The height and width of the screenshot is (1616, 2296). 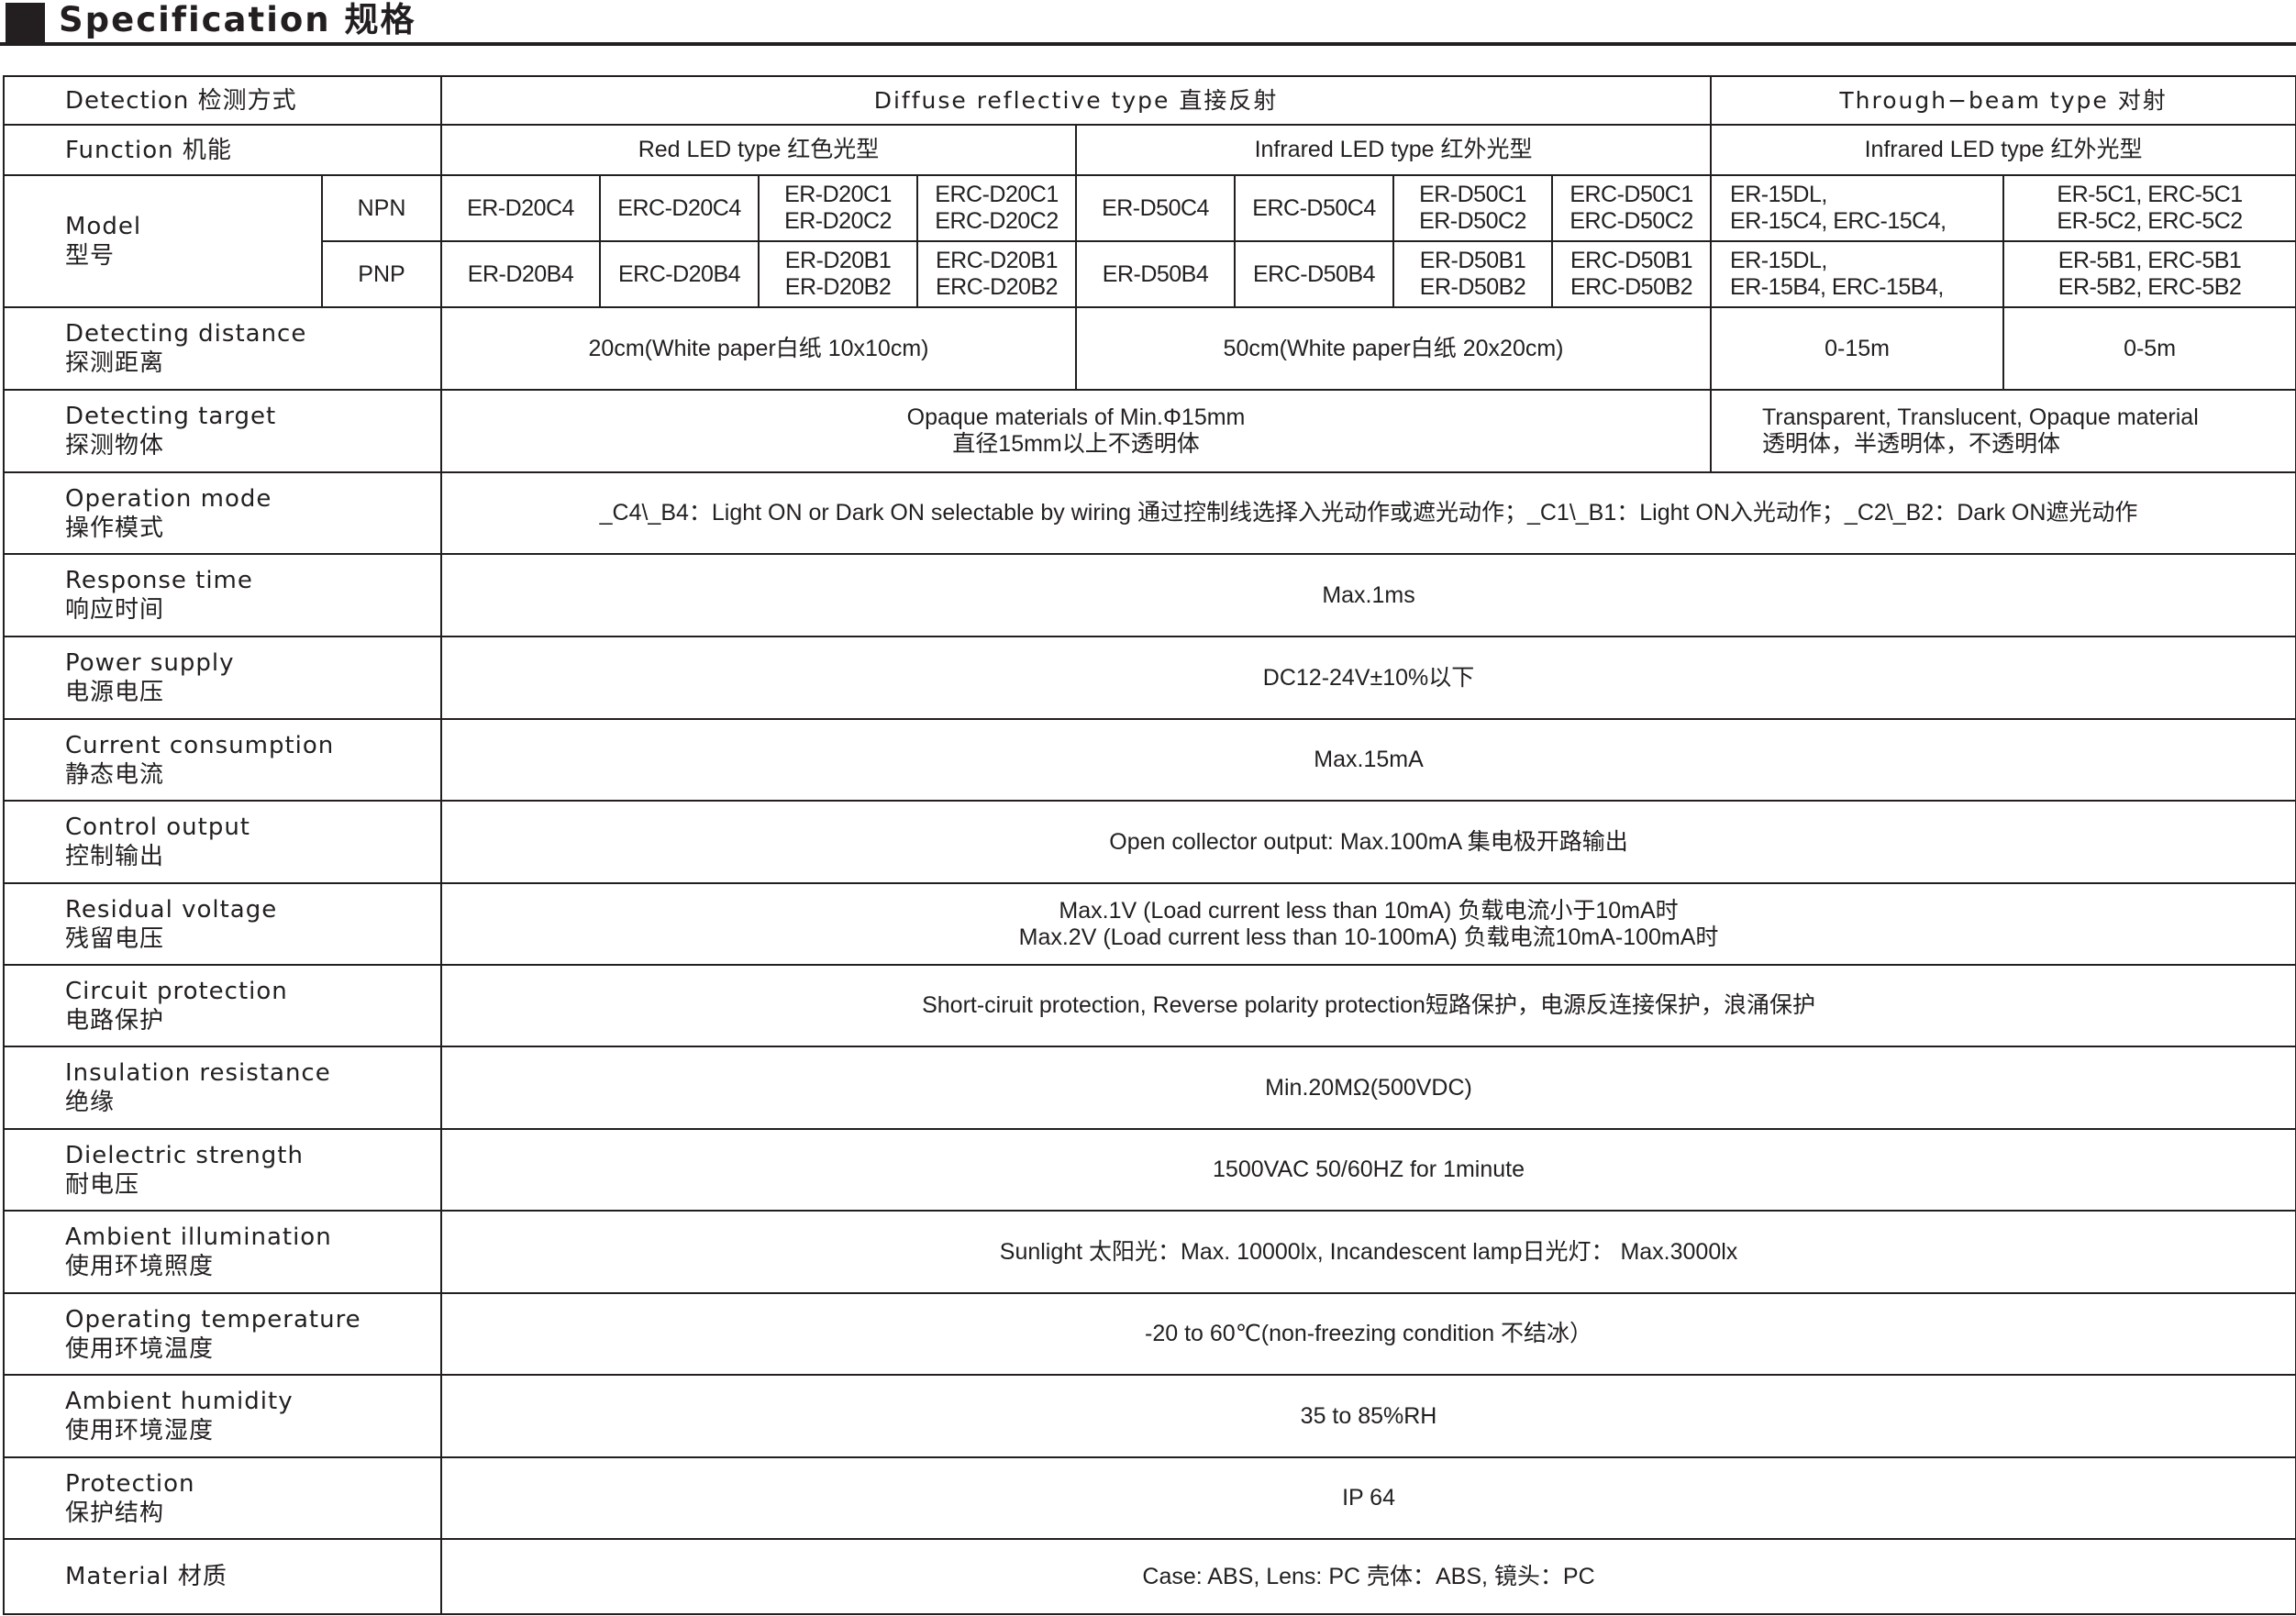 What do you see at coordinates (1368, 1170) in the screenshot?
I see `dielectric-value: 1500VAC 50/60HZ for 1minute` at bounding box center [1368, 1170].